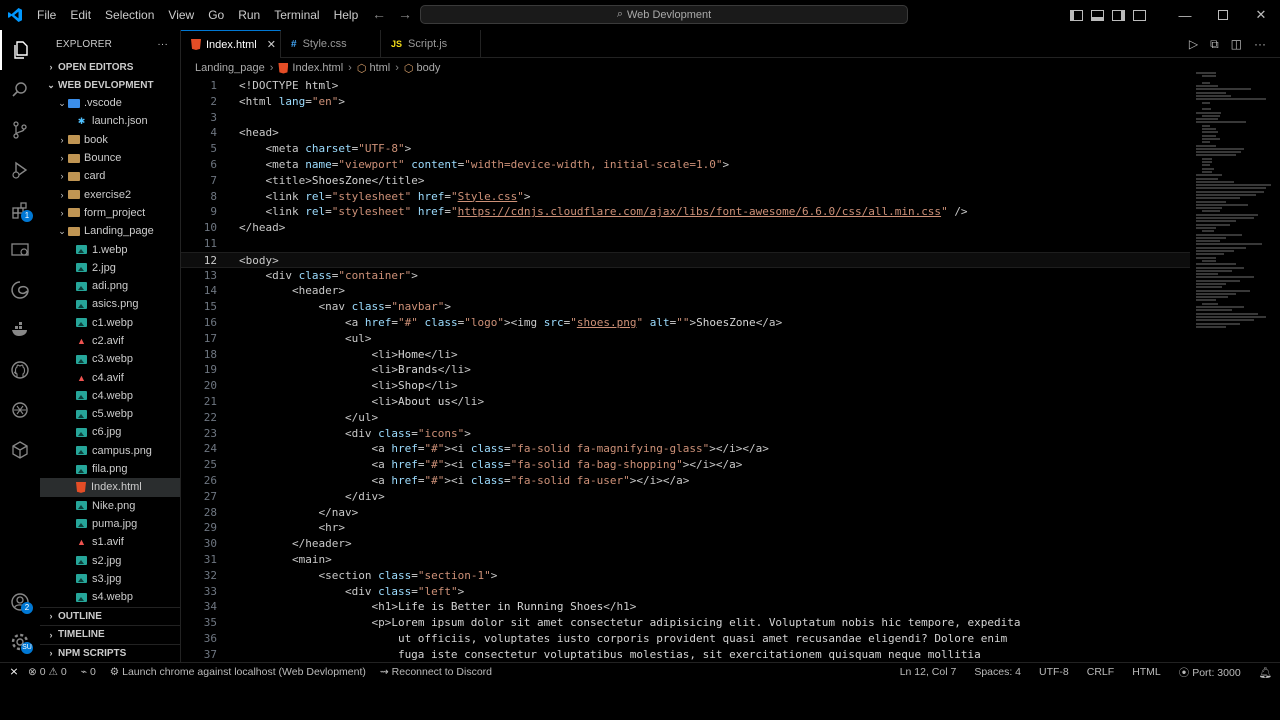 This screenshot has width=1280, height=720. What do you see at coordinates (685, 386) in the screenshot?
I see `code-line: 20 <li>Shop</li>` at bounding box center [685, 386].